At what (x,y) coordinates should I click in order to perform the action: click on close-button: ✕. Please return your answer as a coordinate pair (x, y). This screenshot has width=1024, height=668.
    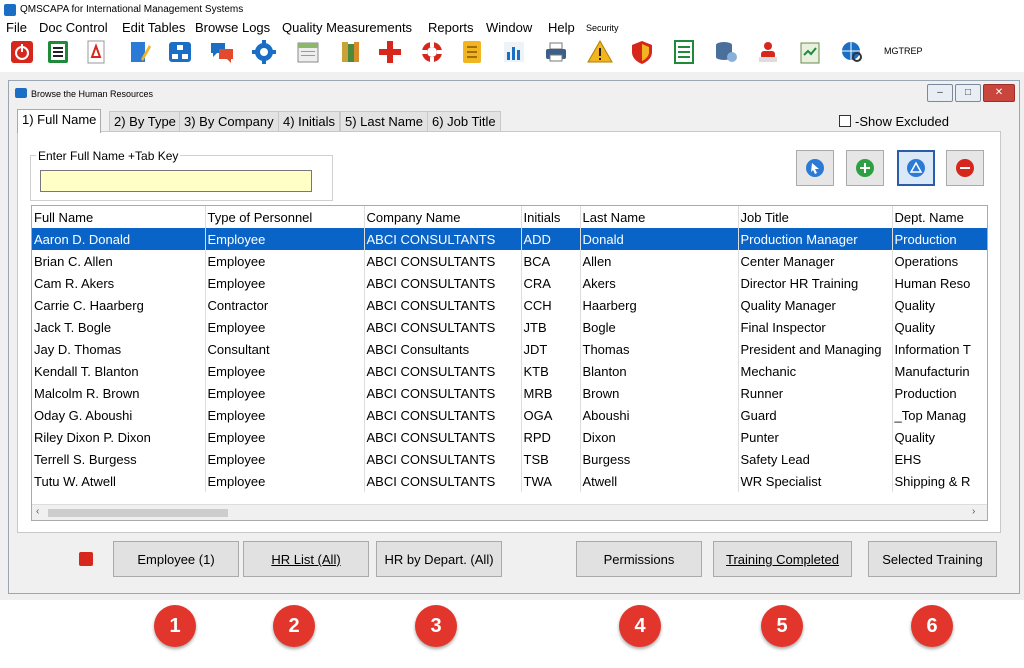
    Looking at the image, I should click on (999, 93).